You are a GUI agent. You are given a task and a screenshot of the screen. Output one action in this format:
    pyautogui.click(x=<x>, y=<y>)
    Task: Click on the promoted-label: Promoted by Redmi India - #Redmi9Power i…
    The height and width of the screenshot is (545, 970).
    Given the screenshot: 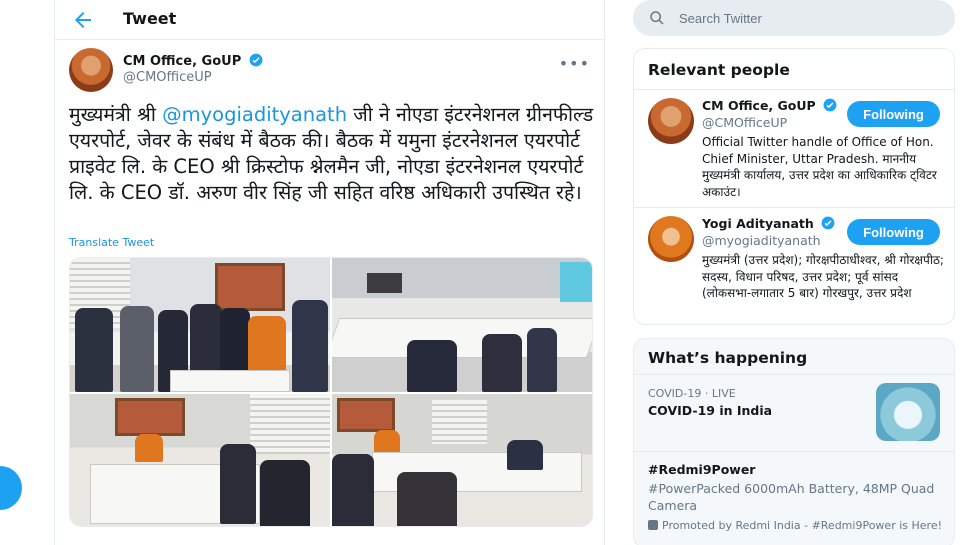 What is the action you would take?
    pyautogui.click(x=795, y=525)
    